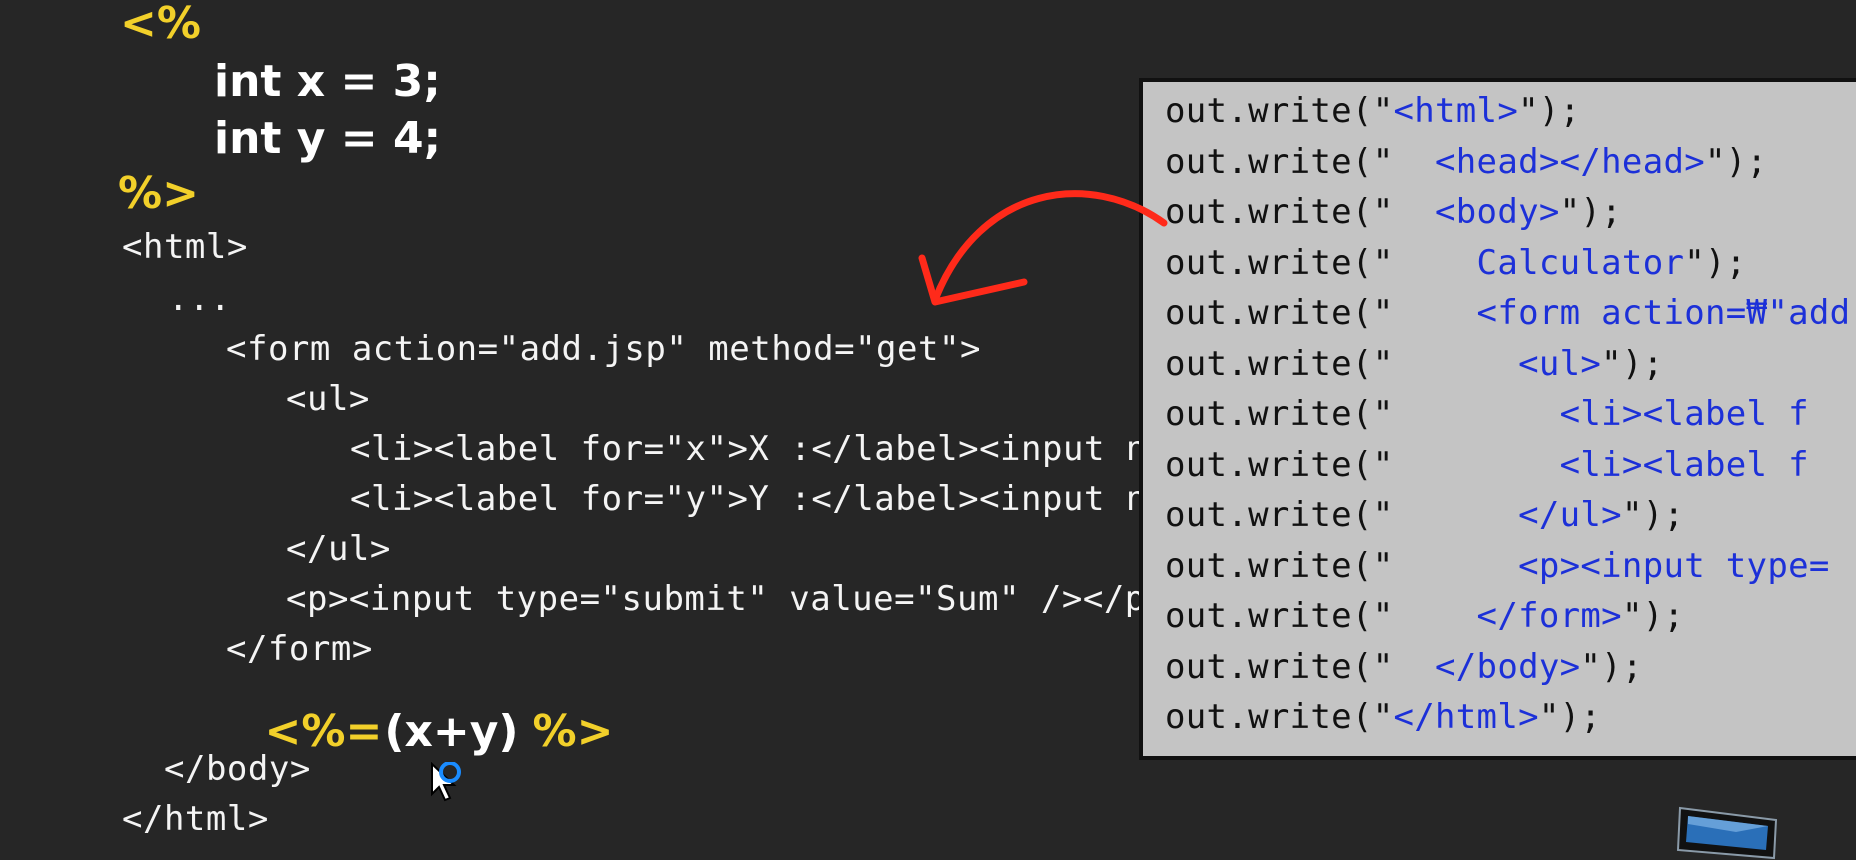  What do you see at coordinates (1043, 248) in the screenshot?
I see `red-curved-arrow-icon` at bounding box center [1043, 248].